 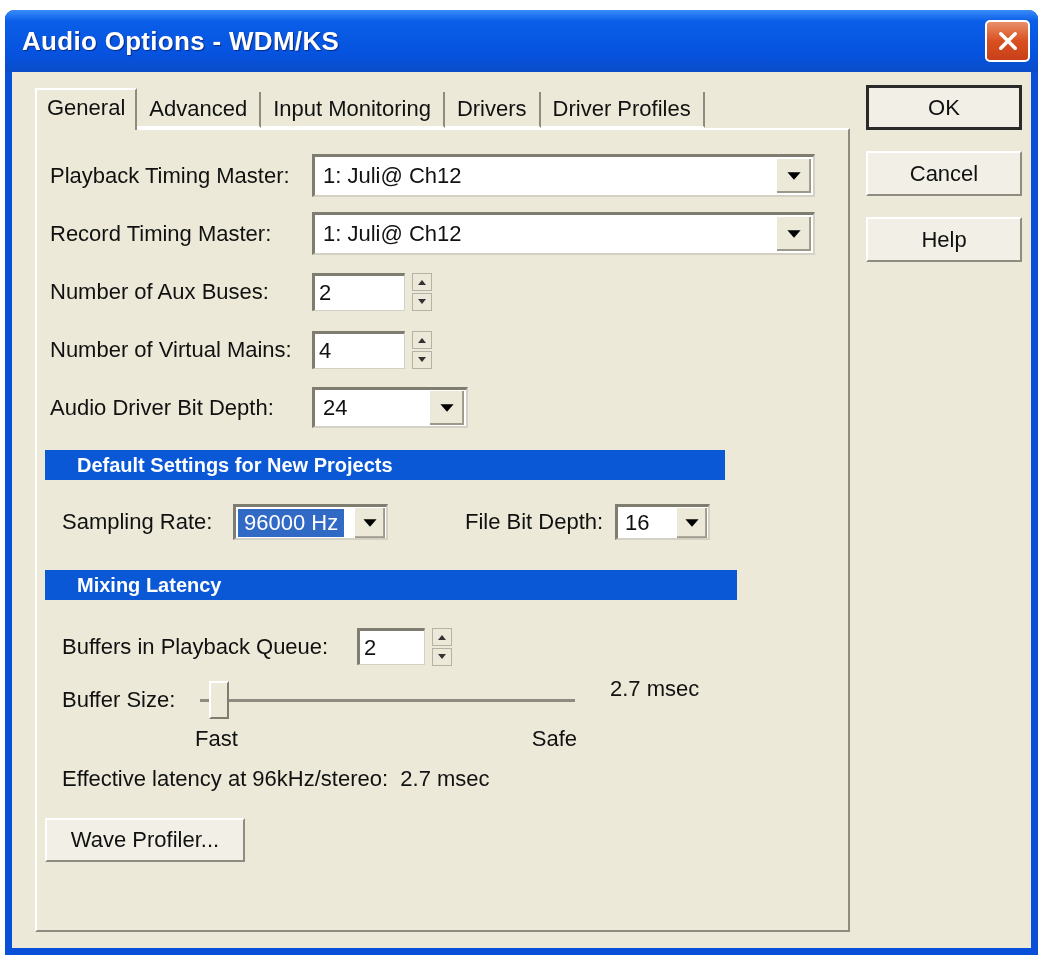 I want to click on slider-value: 2.7 msec, so click(x=655, y=689).